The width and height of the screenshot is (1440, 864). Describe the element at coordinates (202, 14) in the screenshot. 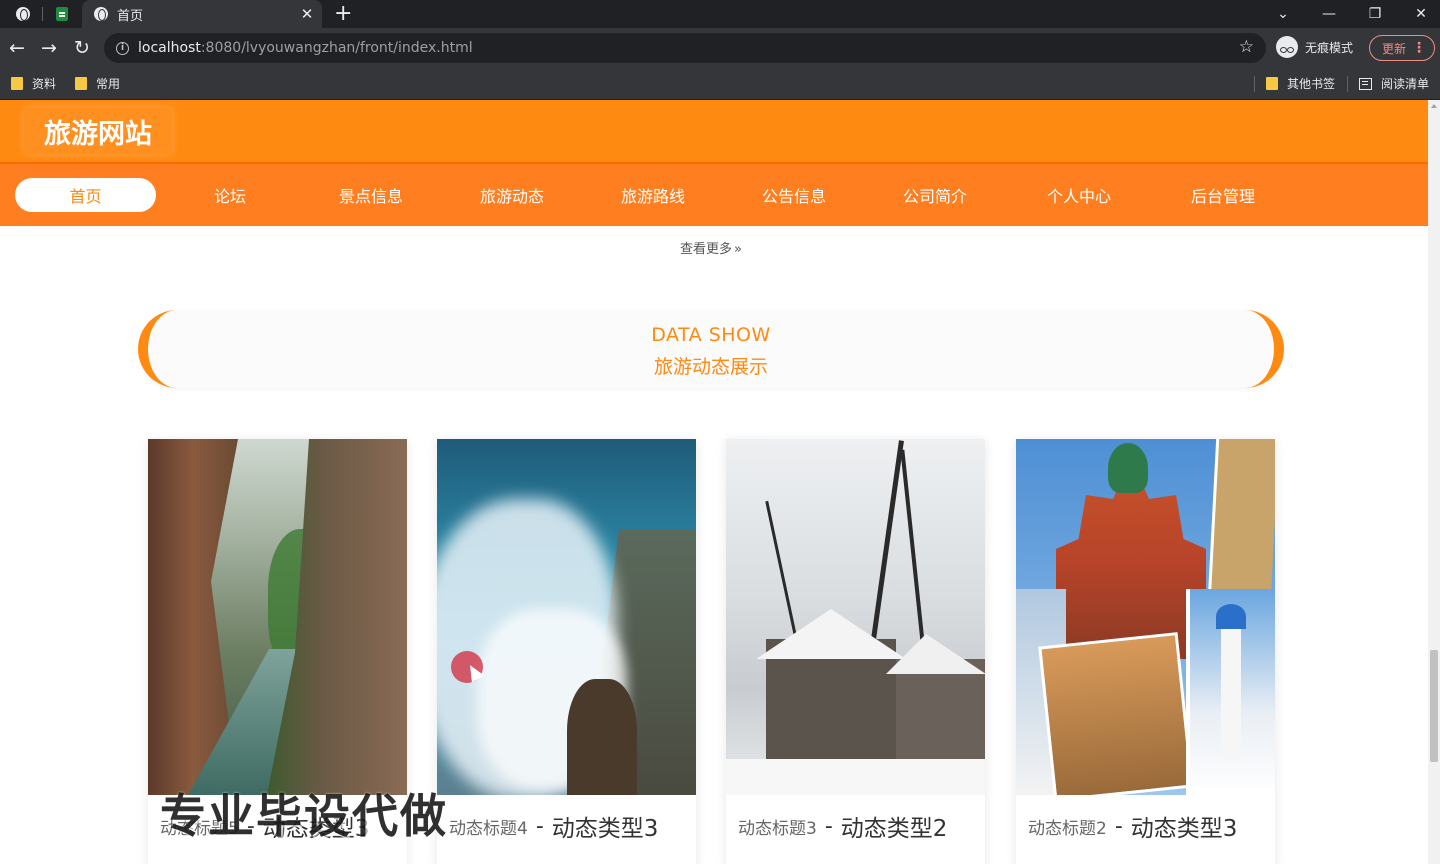

I see `tab-home: 首页 ✕` at that location.